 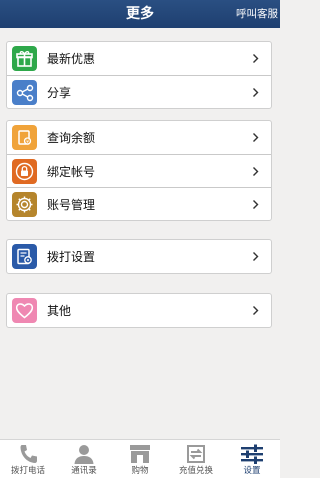 What do you see at coordinates (140, 14) in the screenshot?
I see `header-bar: 更多 呼叫客服` at bounding box center [140, 14].